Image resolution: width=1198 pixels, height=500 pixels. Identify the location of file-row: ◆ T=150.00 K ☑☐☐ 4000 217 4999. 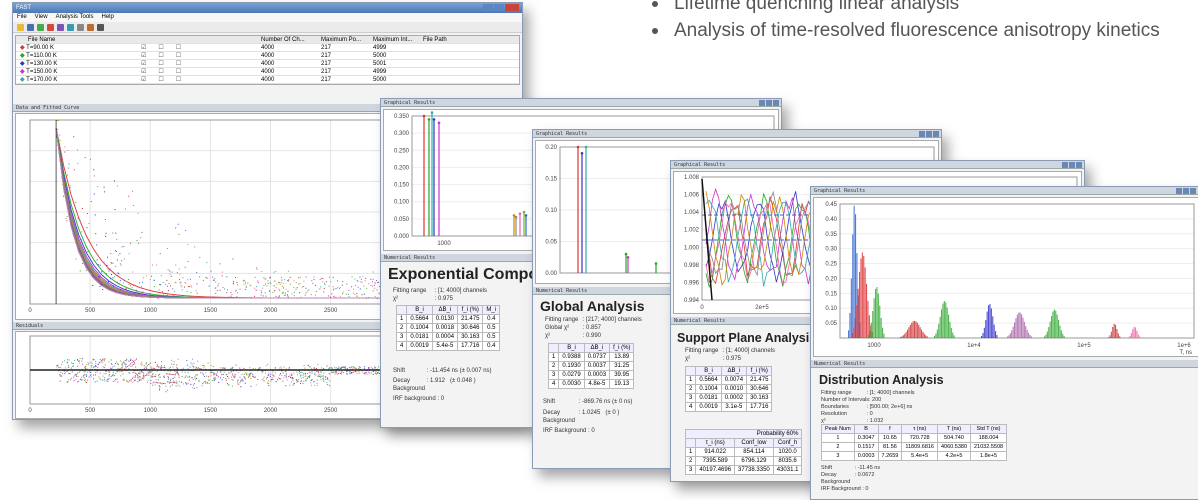
(267, 72).